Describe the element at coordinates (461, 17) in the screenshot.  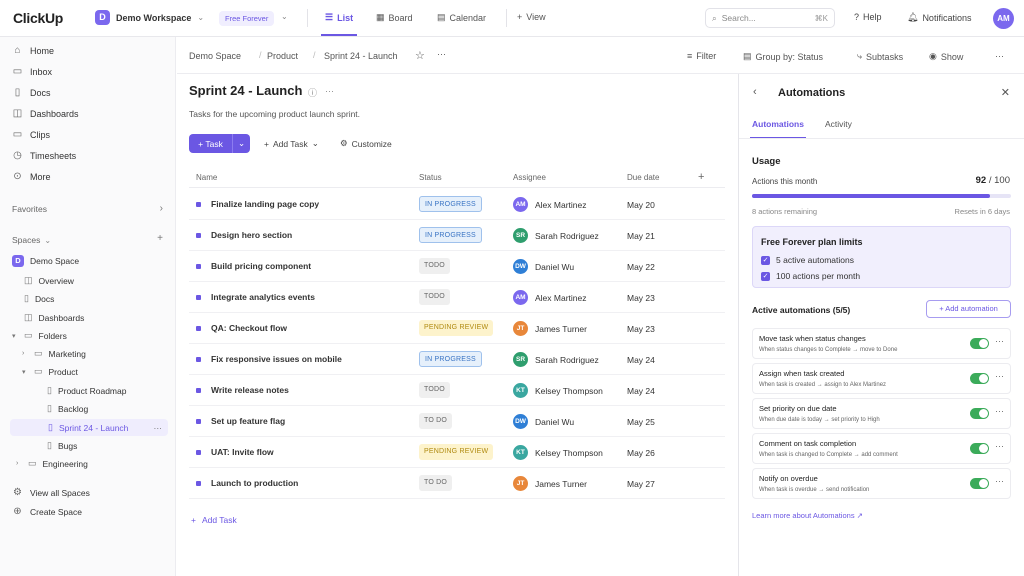
I see `tab-calendar: ▤ Calendar` at that location.